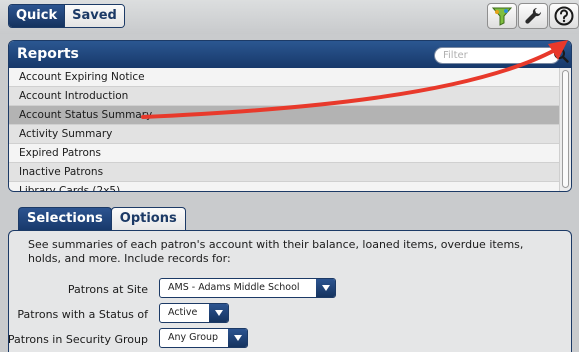 The width and height of the screenshot is (579, 352). What do you see at coordinates (290, 54) in the screenshot?
I see `reports-header: Reports Filter` at bounding box center [290, 54].